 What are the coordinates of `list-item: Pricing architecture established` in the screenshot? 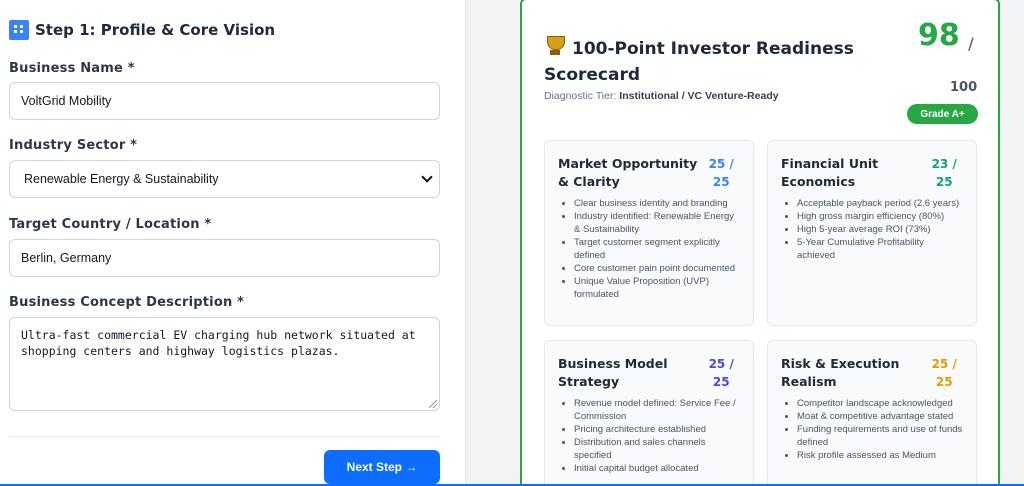 It's located at (657, 429).